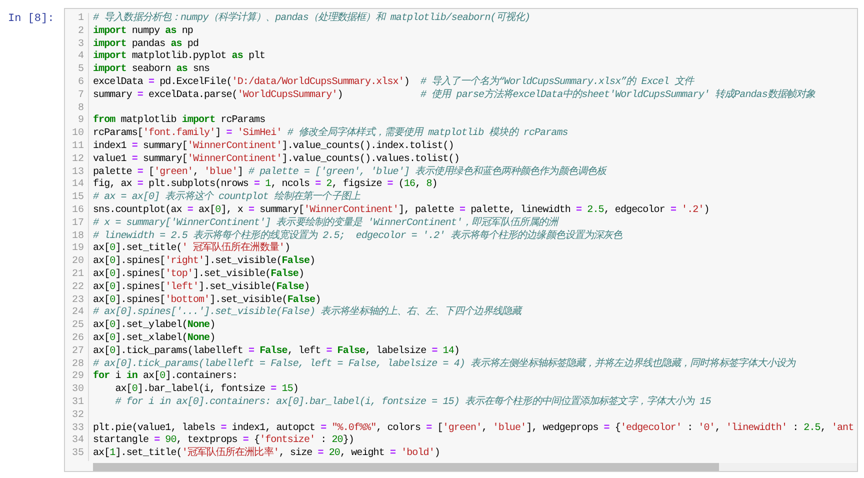 The image size is (864, 478). What do you see at coordinates (154, 326) in the screenshot?
I see `code-line: ax[0].set_ylabel(None)` at bounding box center [154, 326].